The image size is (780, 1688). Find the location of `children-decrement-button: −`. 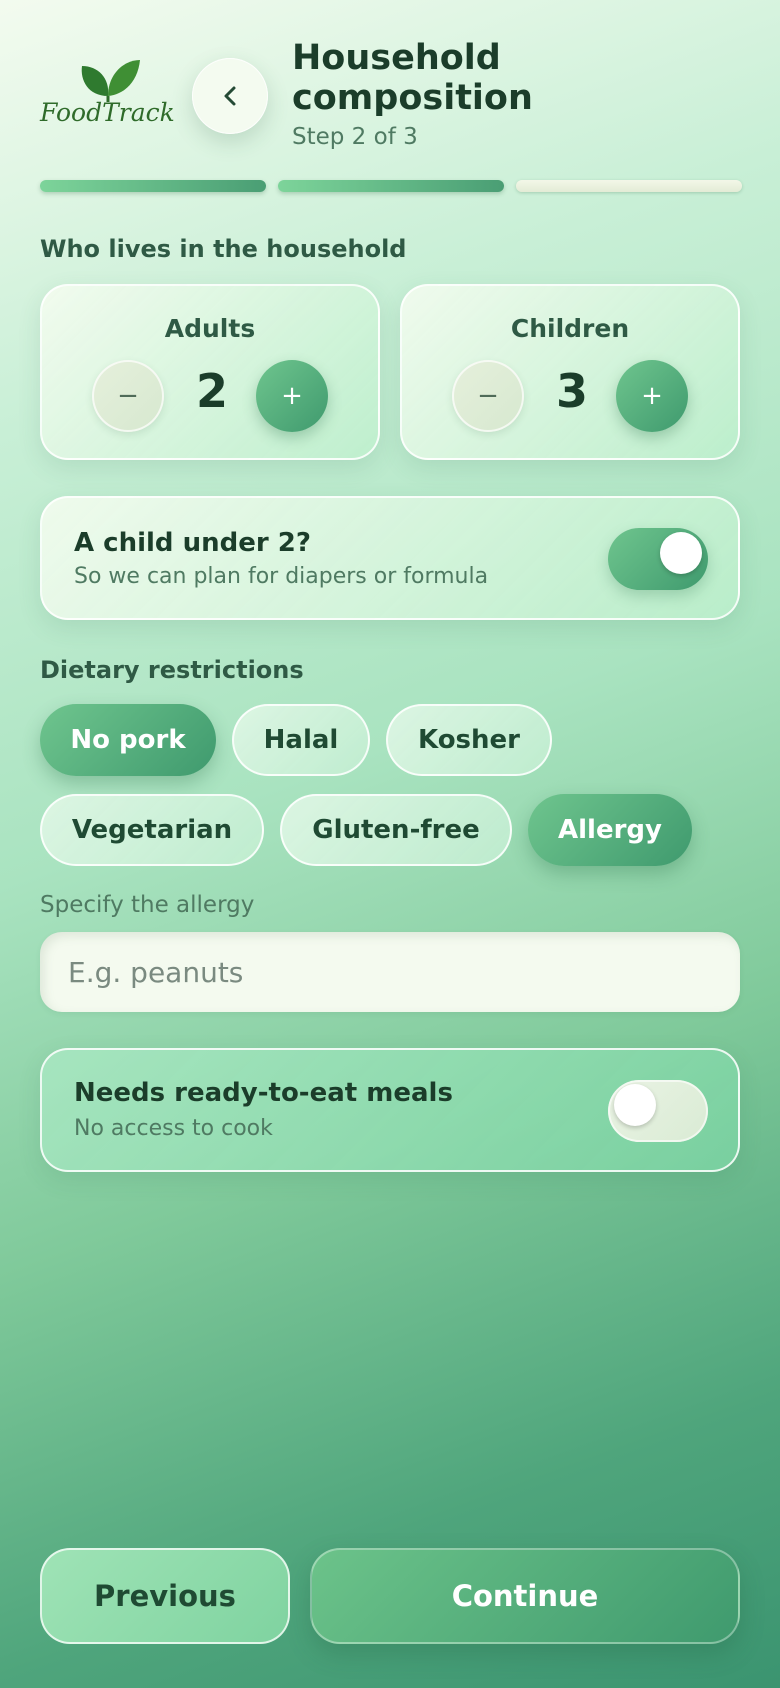

children-decrement-button: − is located at coordinates (488, 396).